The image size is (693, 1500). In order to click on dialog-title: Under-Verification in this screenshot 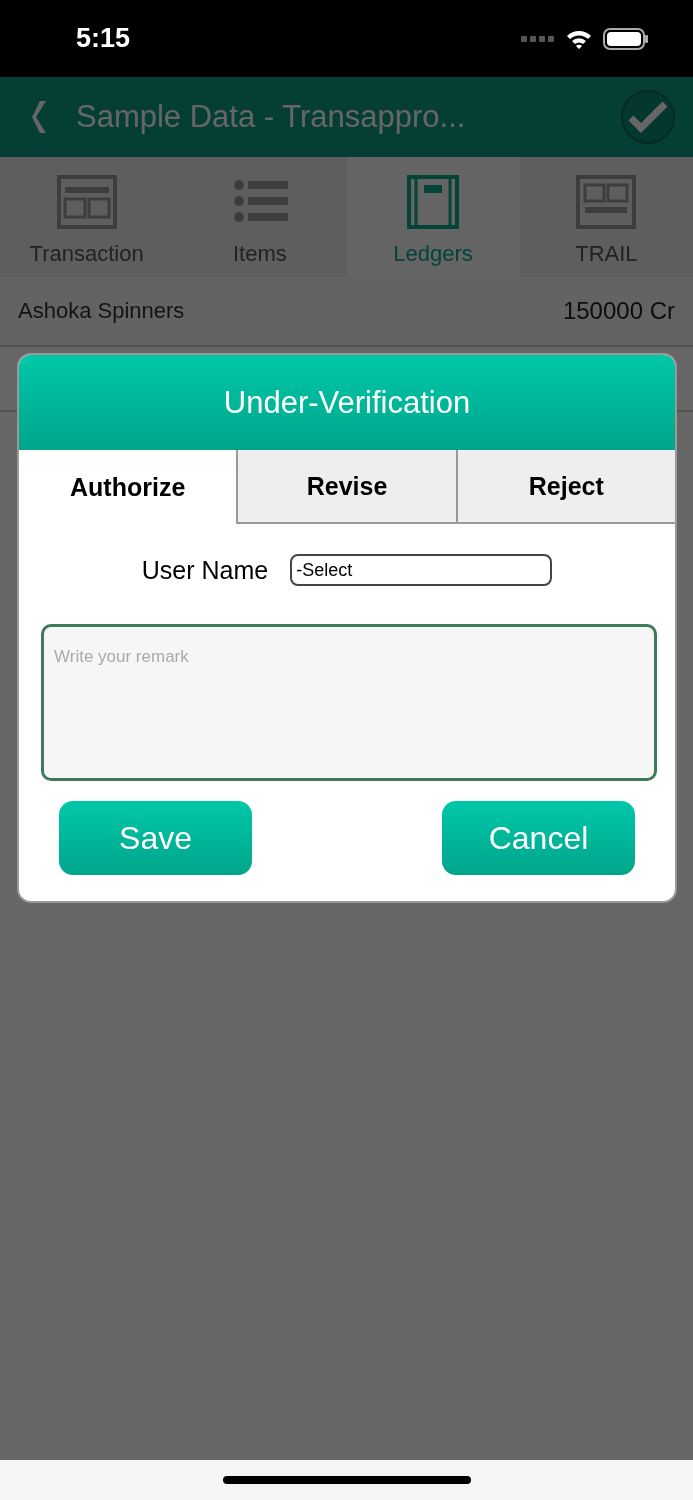, I will do `click(347, 402)`.